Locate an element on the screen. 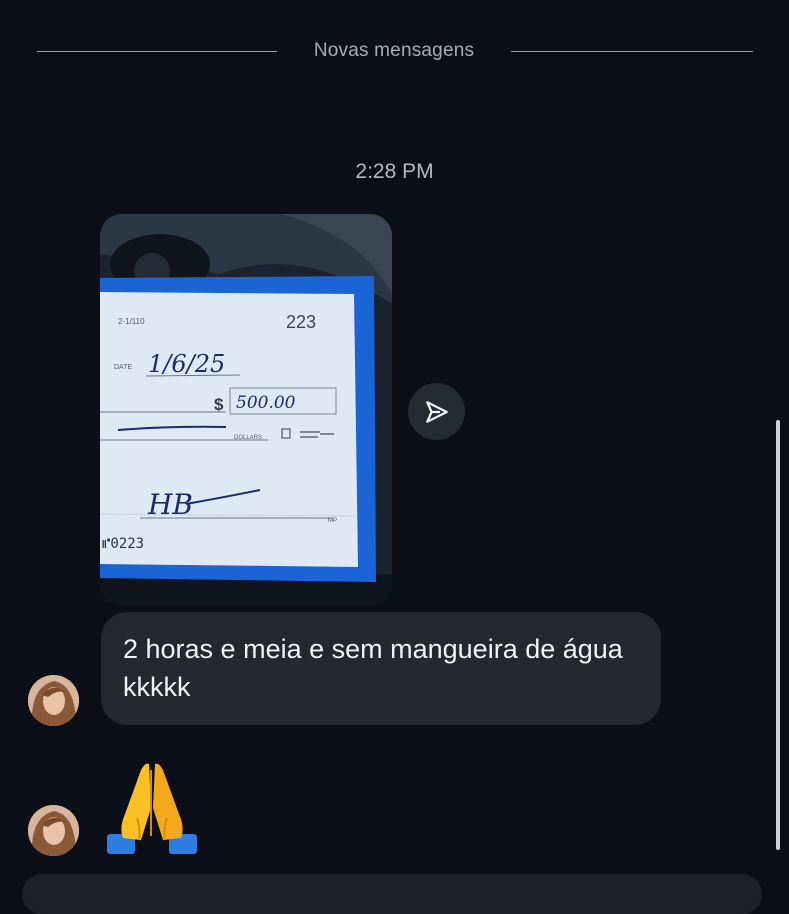 The width and height of the screenshot is (789, 914). cheque-amount: 500.00 is located at coordinates (266, 403).